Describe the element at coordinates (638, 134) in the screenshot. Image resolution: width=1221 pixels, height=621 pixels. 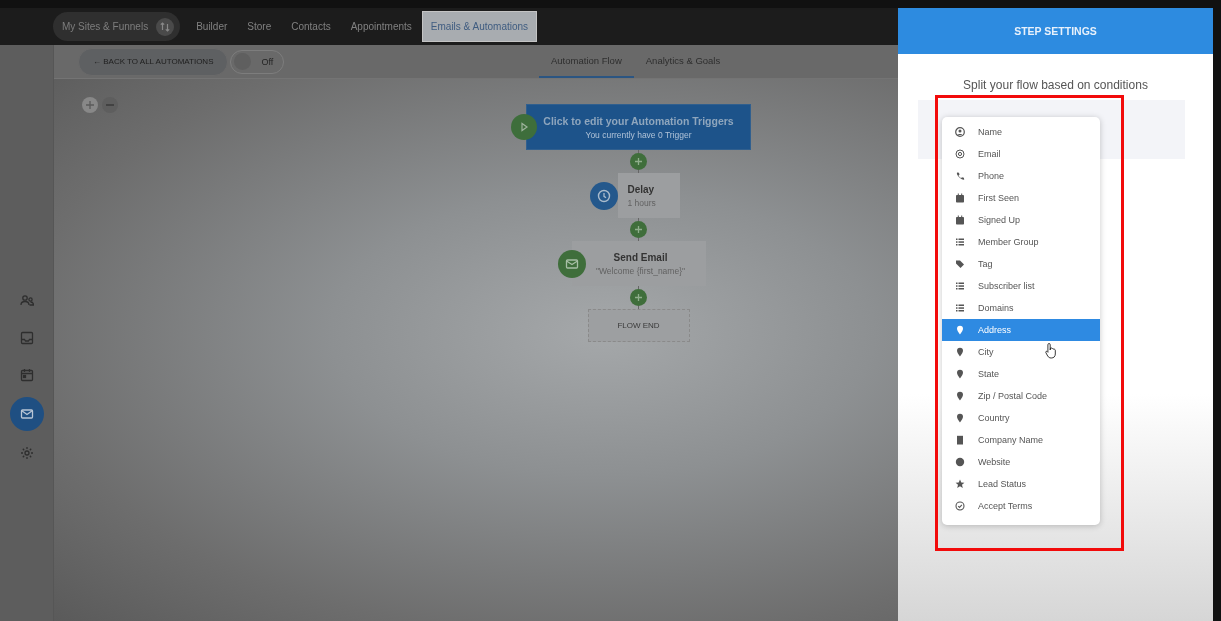
I see `trigger-subtitle: You currently have 0 Trigger` at that location.